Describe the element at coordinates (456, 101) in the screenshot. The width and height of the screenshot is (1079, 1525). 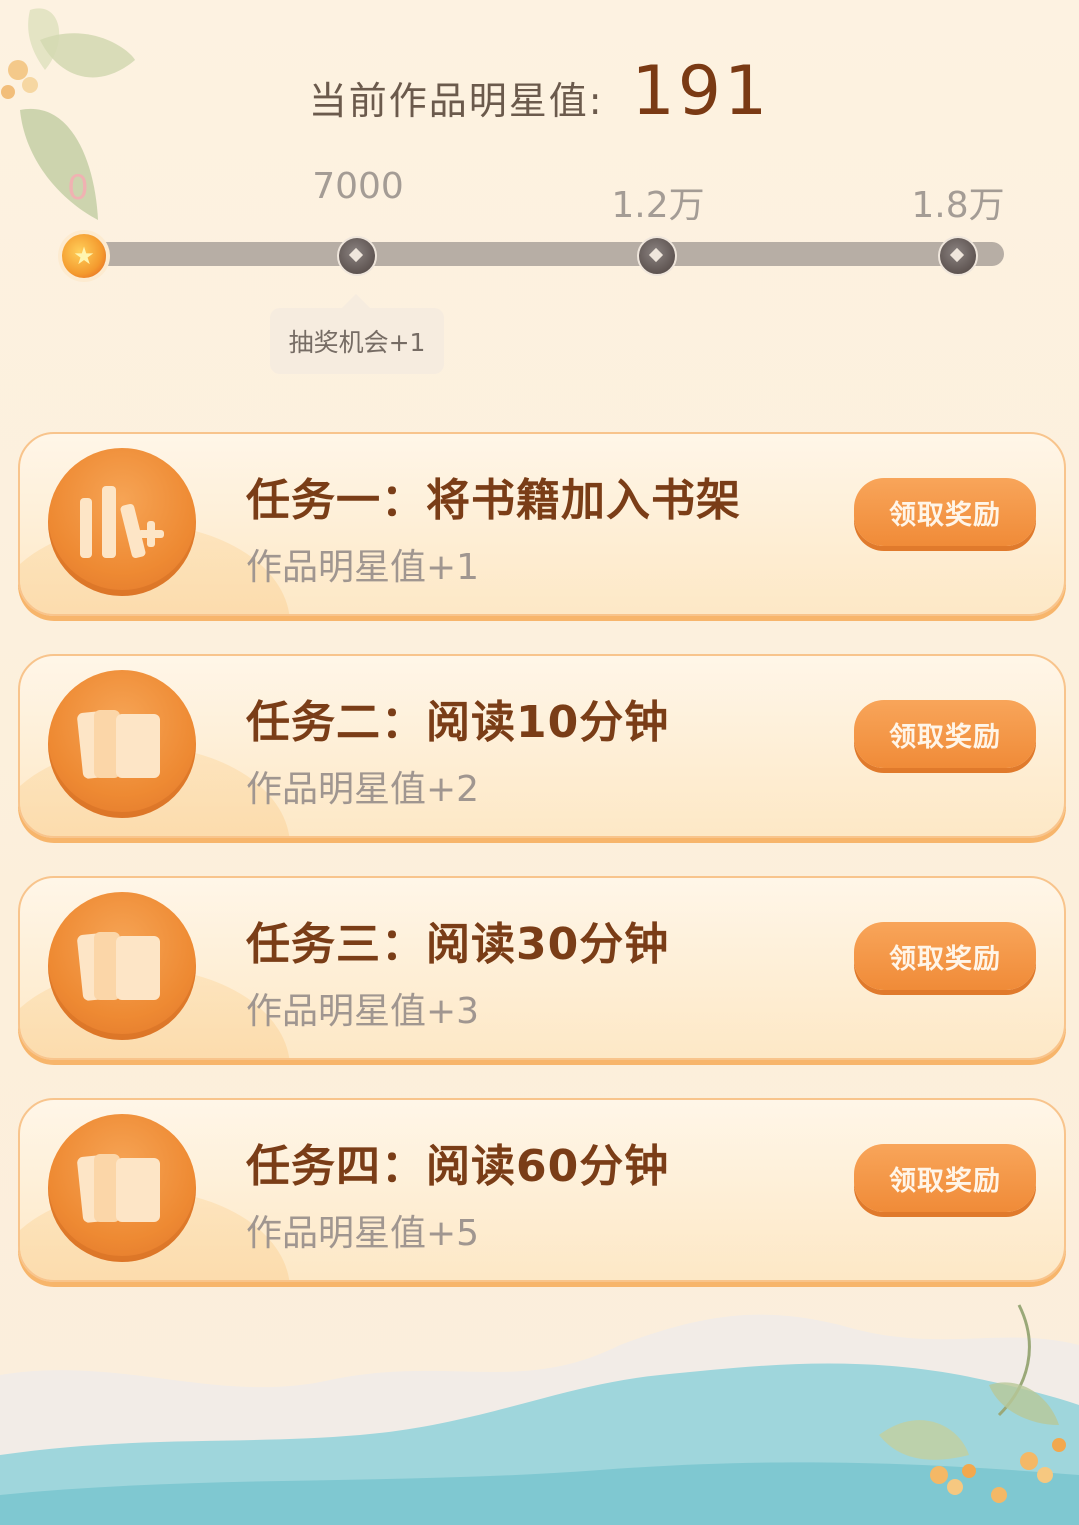
I see `star-score-label: 当前作品明星值:` at that location.